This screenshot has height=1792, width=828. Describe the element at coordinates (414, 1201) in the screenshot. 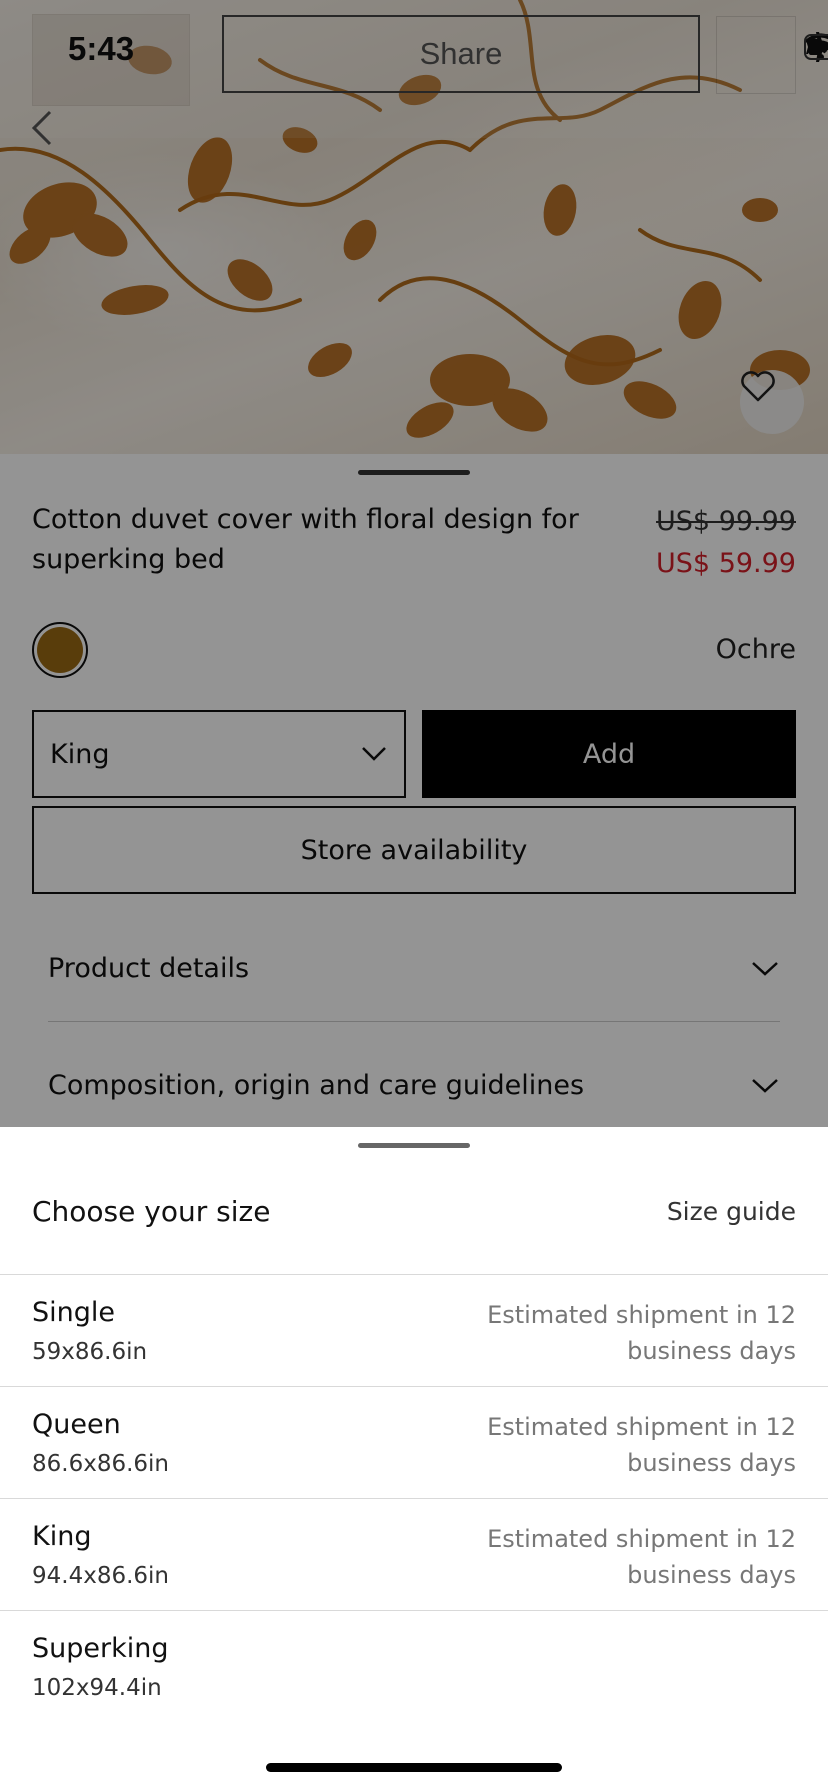

I see `size-sheet-header: Choose your size Size guide` at that location.